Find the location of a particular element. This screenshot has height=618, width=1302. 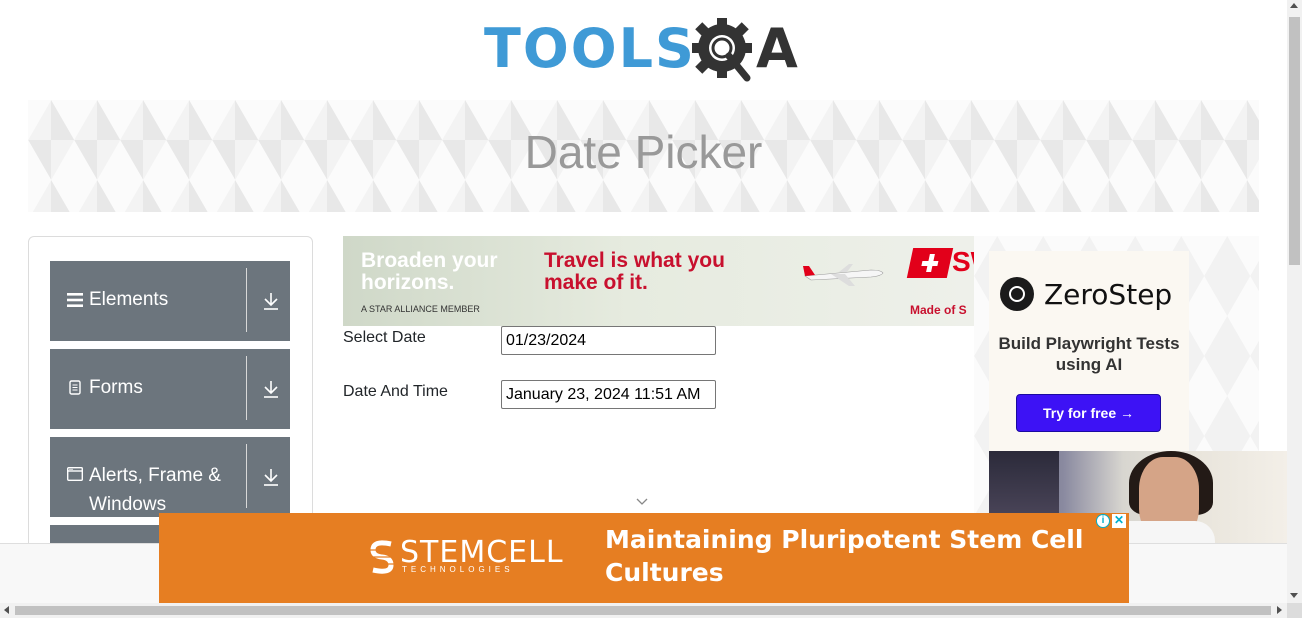

logo-text-tools: TOOLS is located at coordinates (590, 48).